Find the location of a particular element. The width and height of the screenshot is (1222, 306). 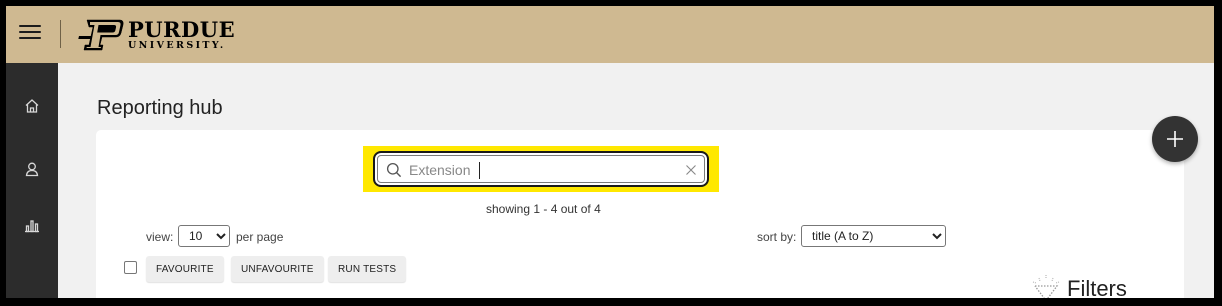

search-box is located at coordinates (541, 169).